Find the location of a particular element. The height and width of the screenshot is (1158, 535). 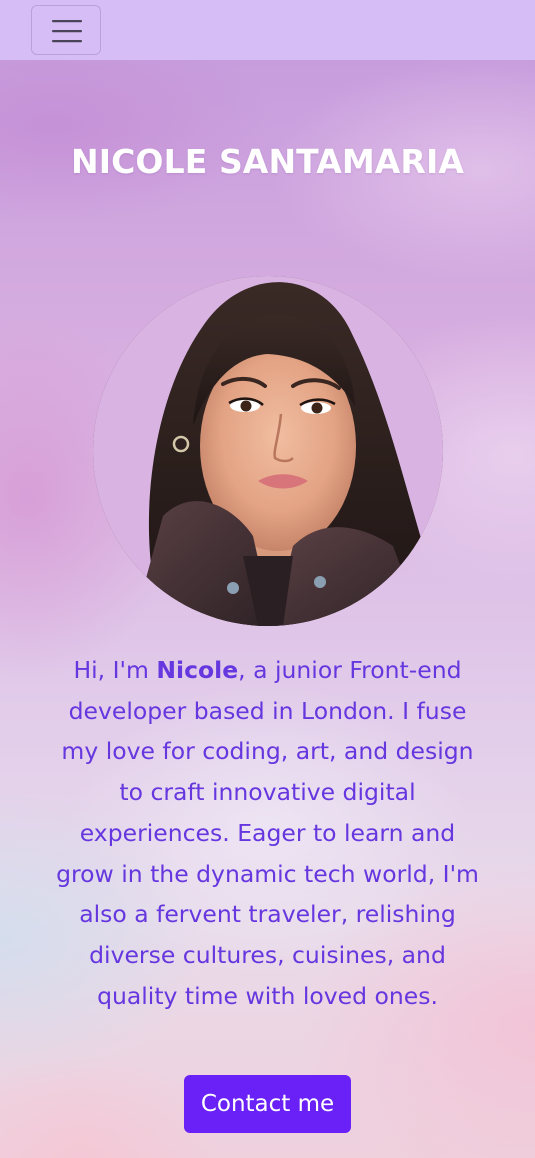

menu-toggle-button is located at coordinates (66, 30).